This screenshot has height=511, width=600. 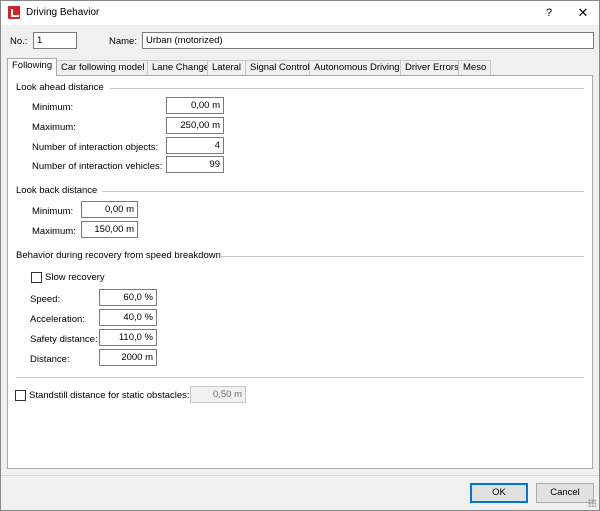 I want to click on cancel-button: Cancel, so click(x=565, y=493).